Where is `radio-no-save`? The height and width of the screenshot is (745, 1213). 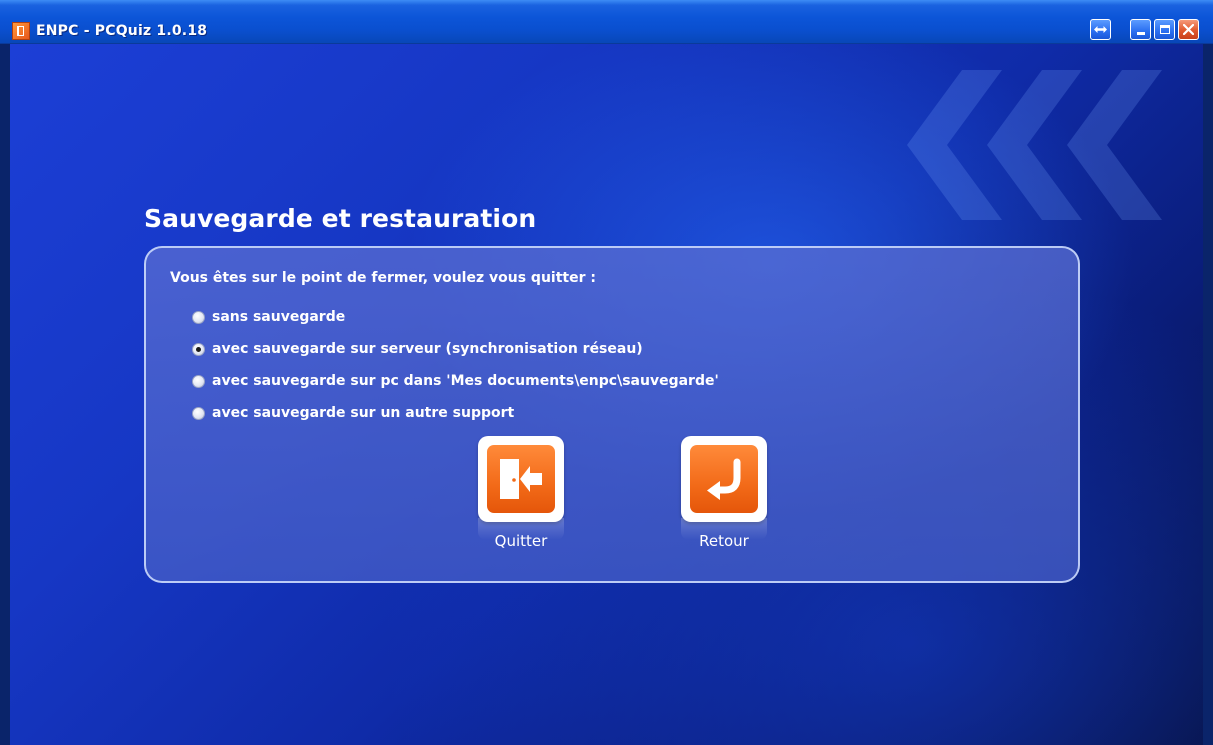
radio-no-save is located at coordinates (198, 317).